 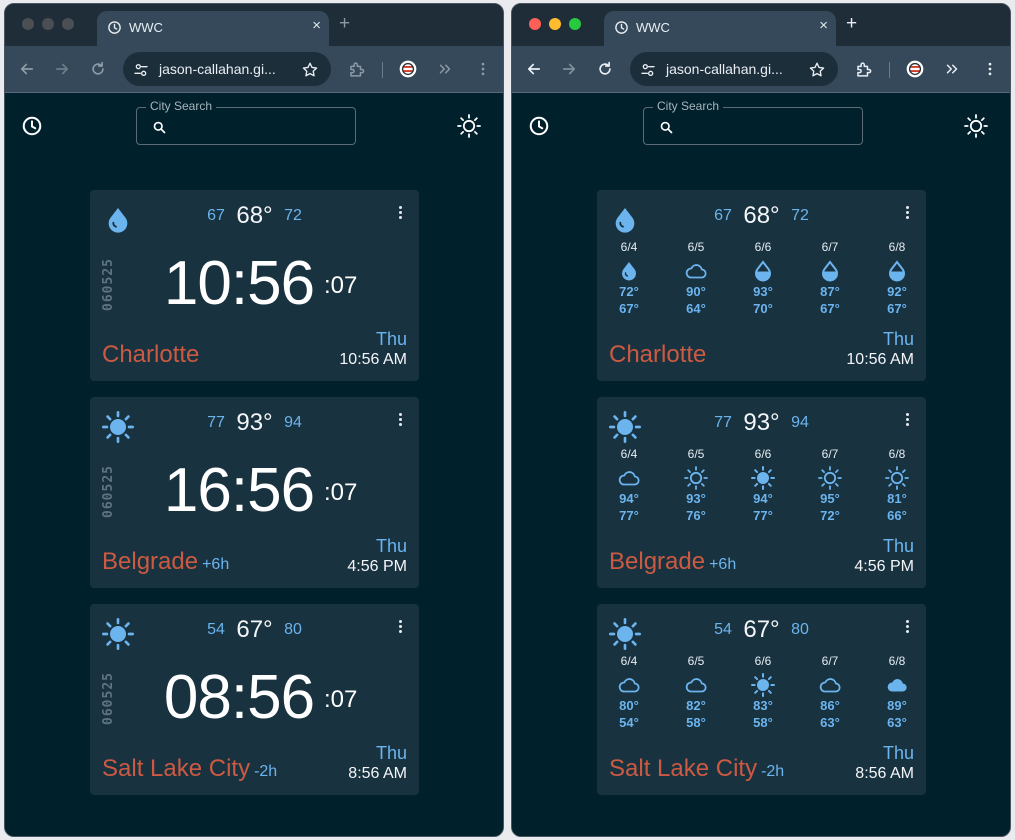 I want to click on forecast-day: 6/5 82° 58°, so click(x=696, y=692).